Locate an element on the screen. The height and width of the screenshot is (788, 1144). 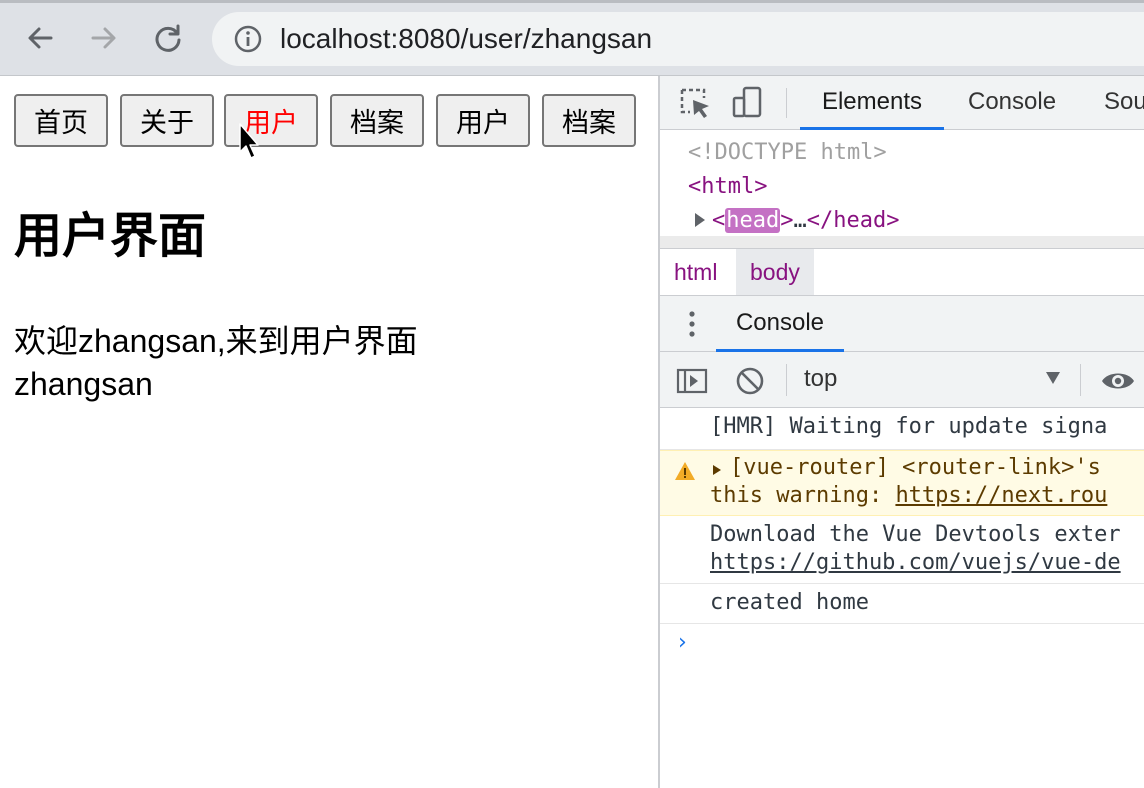
message-prefix: this warning: is located at coordinates (803, 495).